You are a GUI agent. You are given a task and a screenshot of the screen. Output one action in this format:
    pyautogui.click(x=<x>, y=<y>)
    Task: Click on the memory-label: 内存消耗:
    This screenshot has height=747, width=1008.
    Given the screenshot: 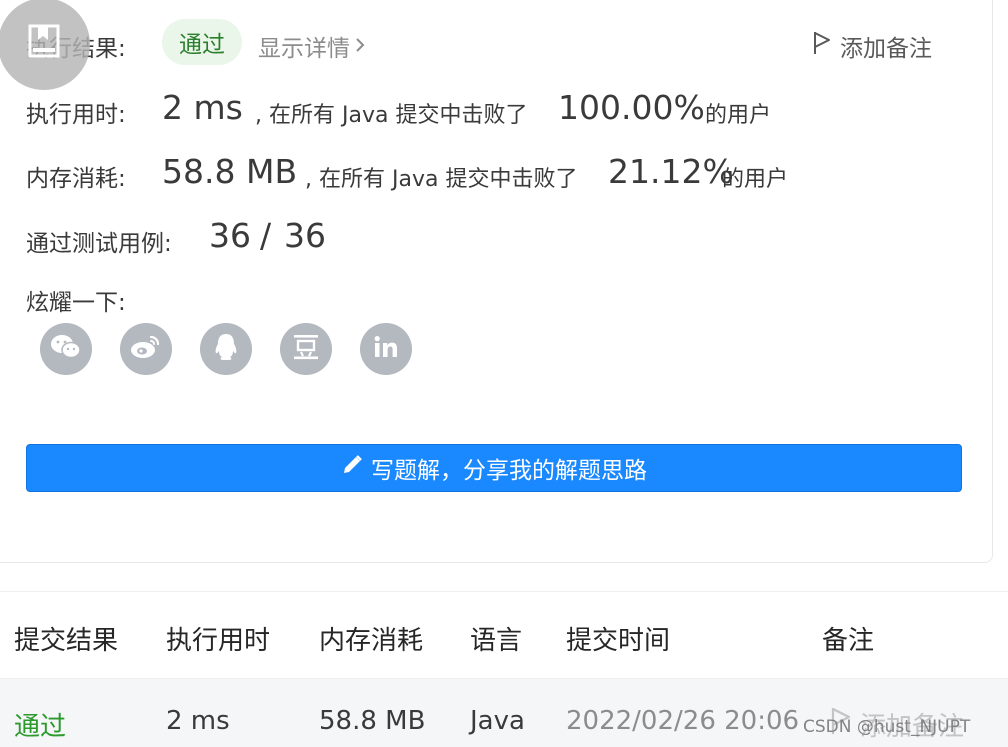 What is the action you would take?
    pyautogui.click(x=76, y=179)
    